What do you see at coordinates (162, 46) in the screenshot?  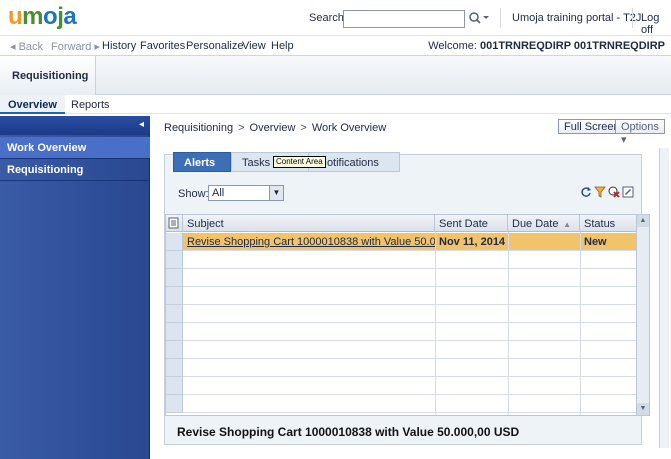 I see `favorites-menu: Favorites` at bounding box center [162, 46].